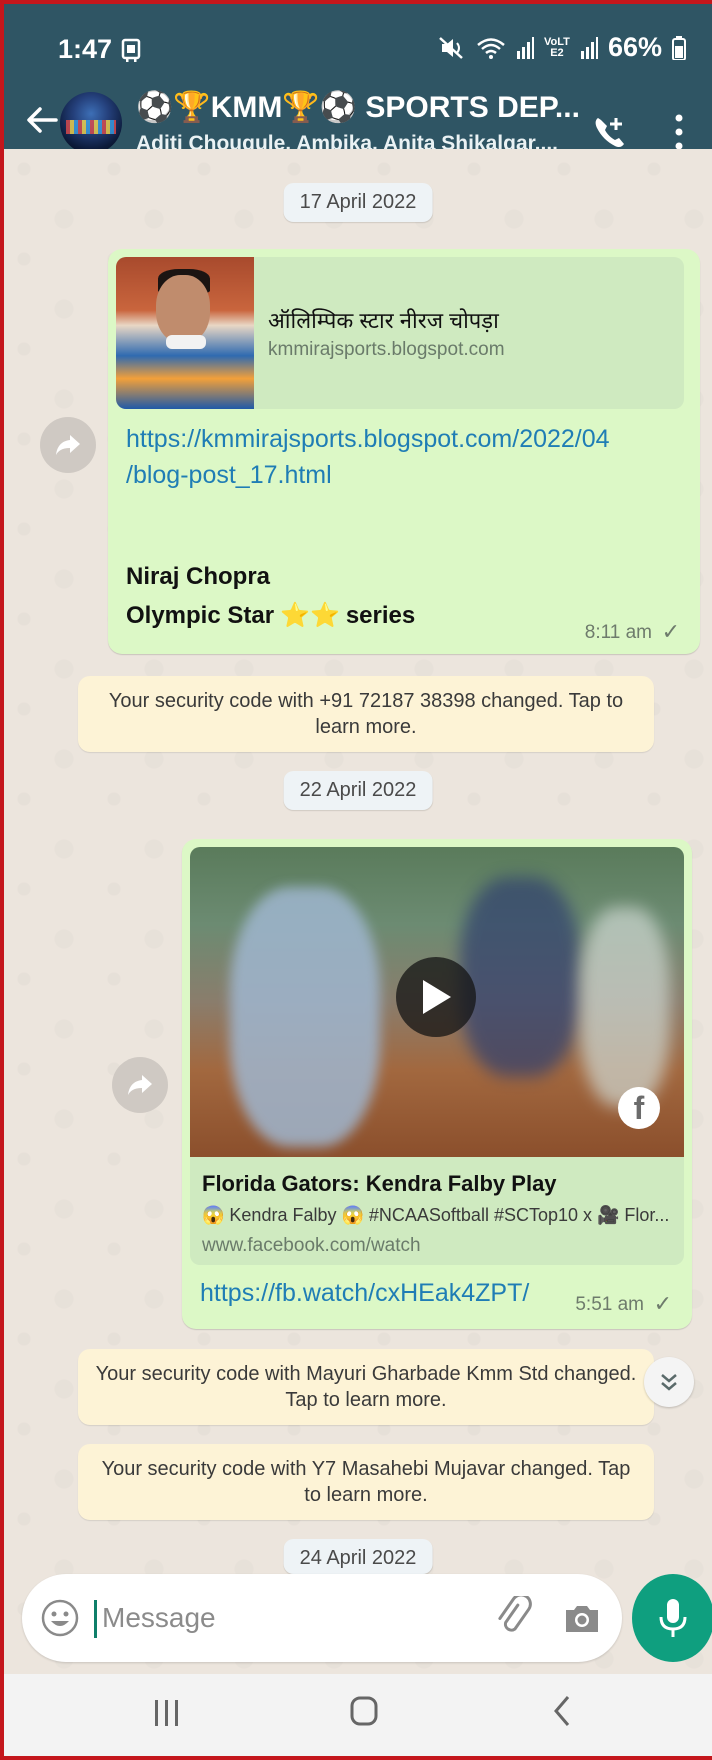  Describe the element at coordinates (514, 1618) in the screenshot. I see `paperclip-icon` at that location.